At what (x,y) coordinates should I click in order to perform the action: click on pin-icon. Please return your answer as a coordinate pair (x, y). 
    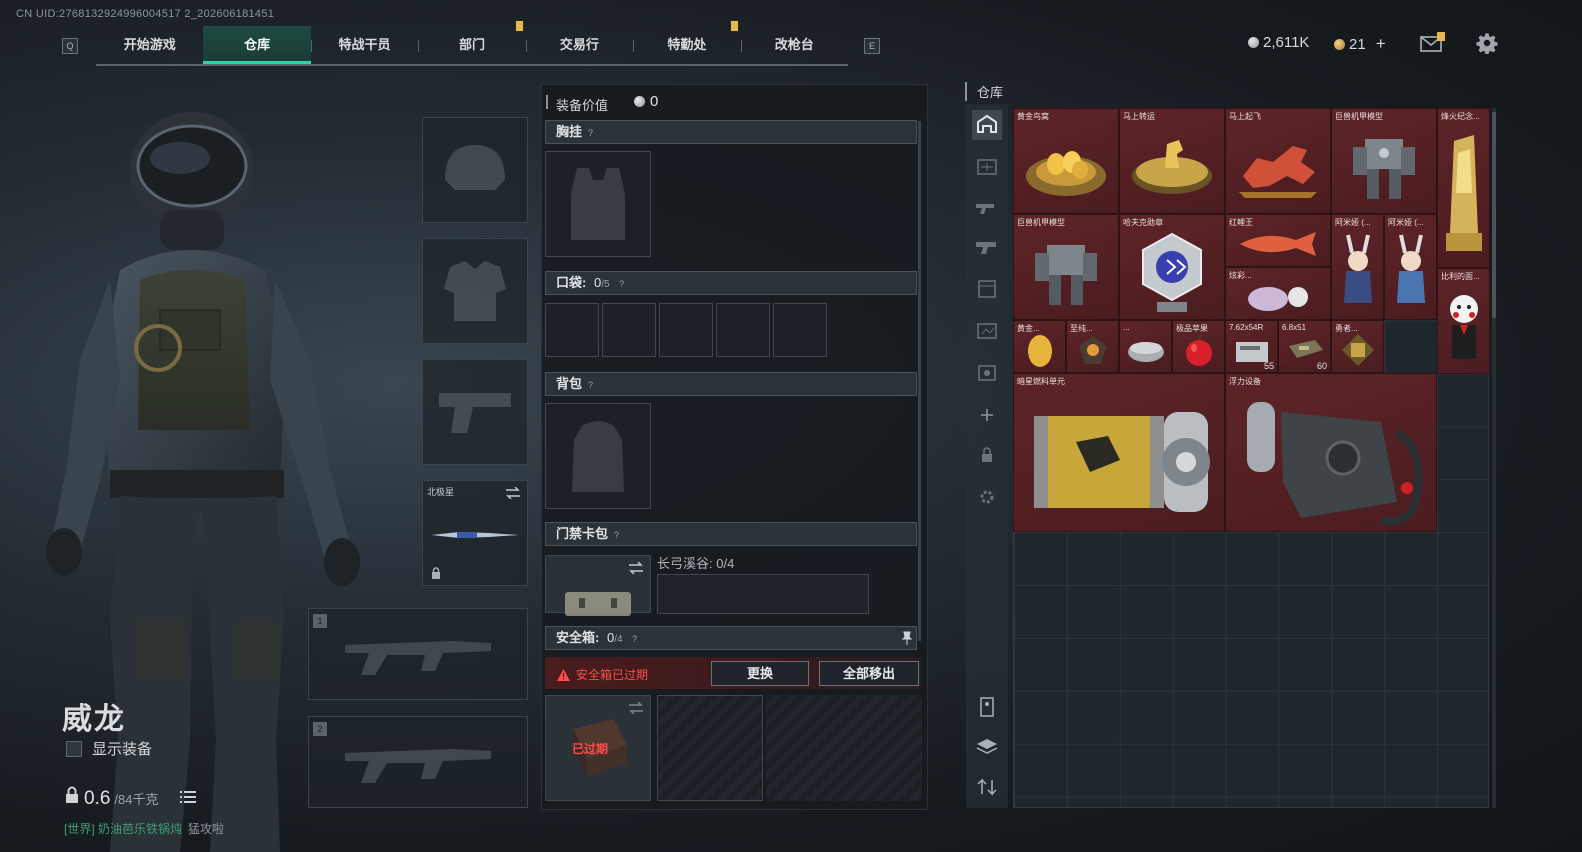
    Looking at the image, I should click on (907, 638).